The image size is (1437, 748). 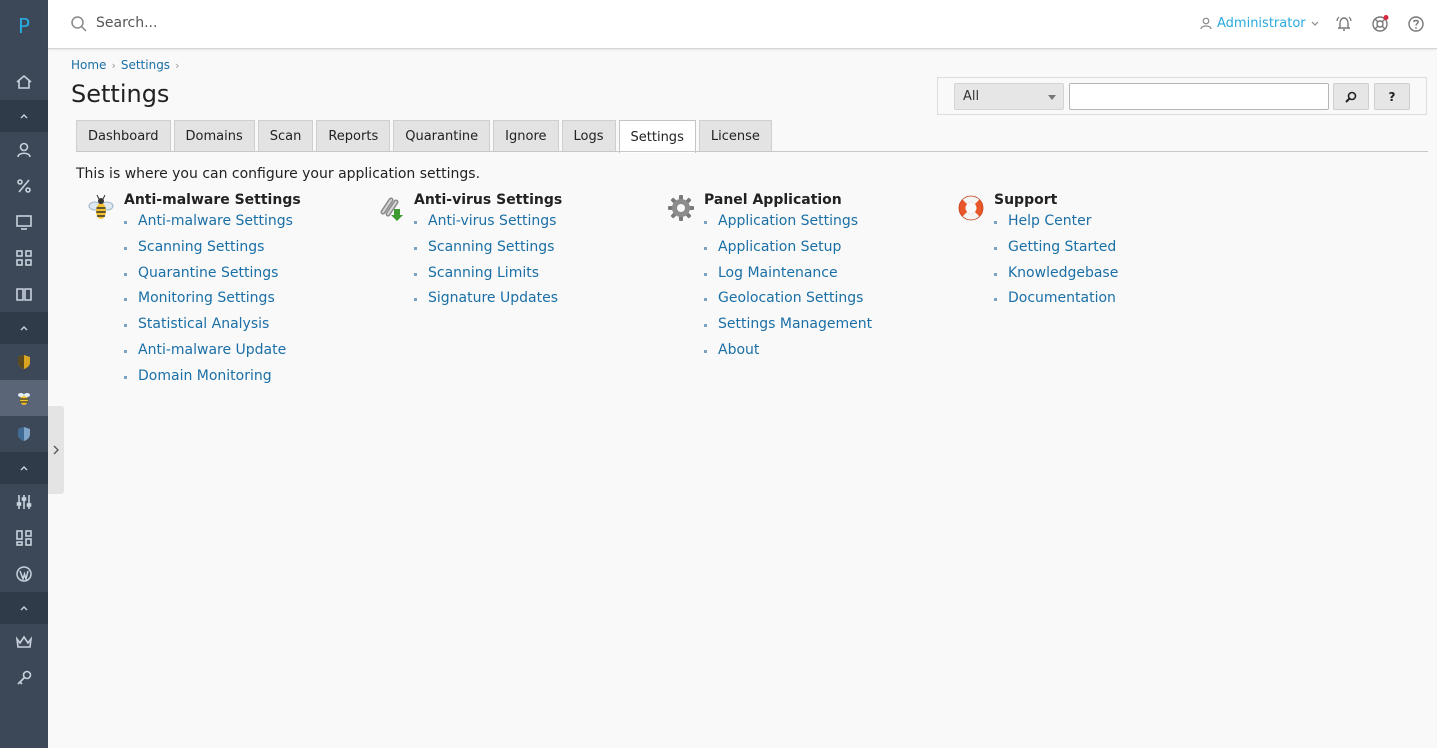 I want to click on shield-blue-icon, so click(x=24, y=434).